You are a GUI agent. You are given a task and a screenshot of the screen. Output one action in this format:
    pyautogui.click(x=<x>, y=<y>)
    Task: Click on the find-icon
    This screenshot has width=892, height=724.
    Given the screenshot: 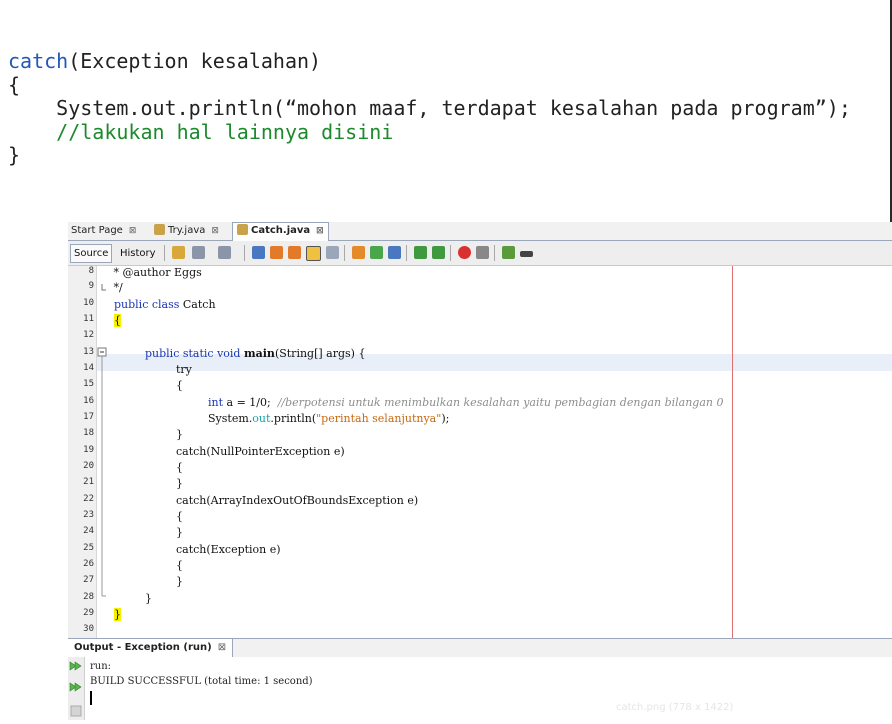 What is the action you would take?
    pyautogui.click(x=258, y=252)
    